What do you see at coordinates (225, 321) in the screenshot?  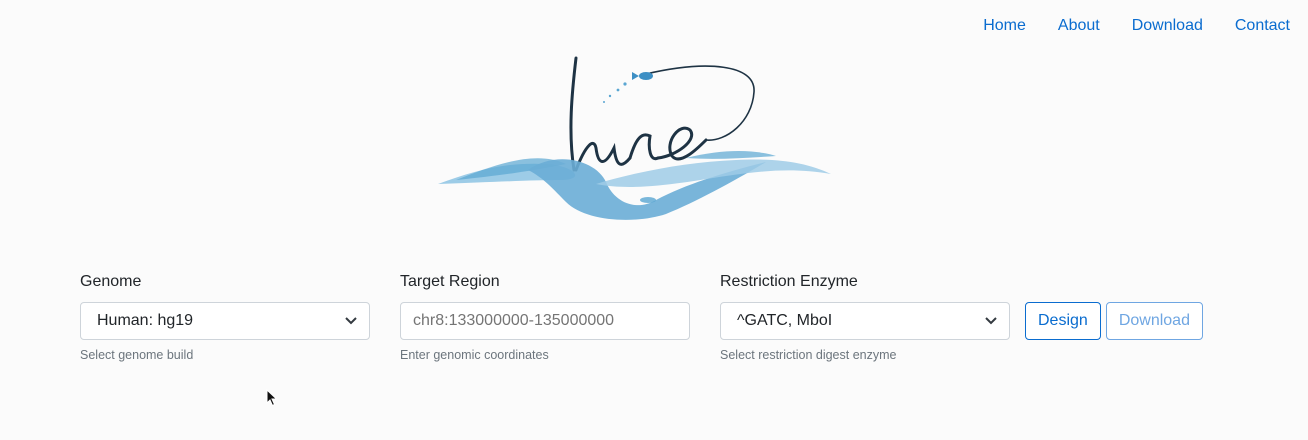 I see `genome-select: Human: hg19` at bounding box center [225, 321].